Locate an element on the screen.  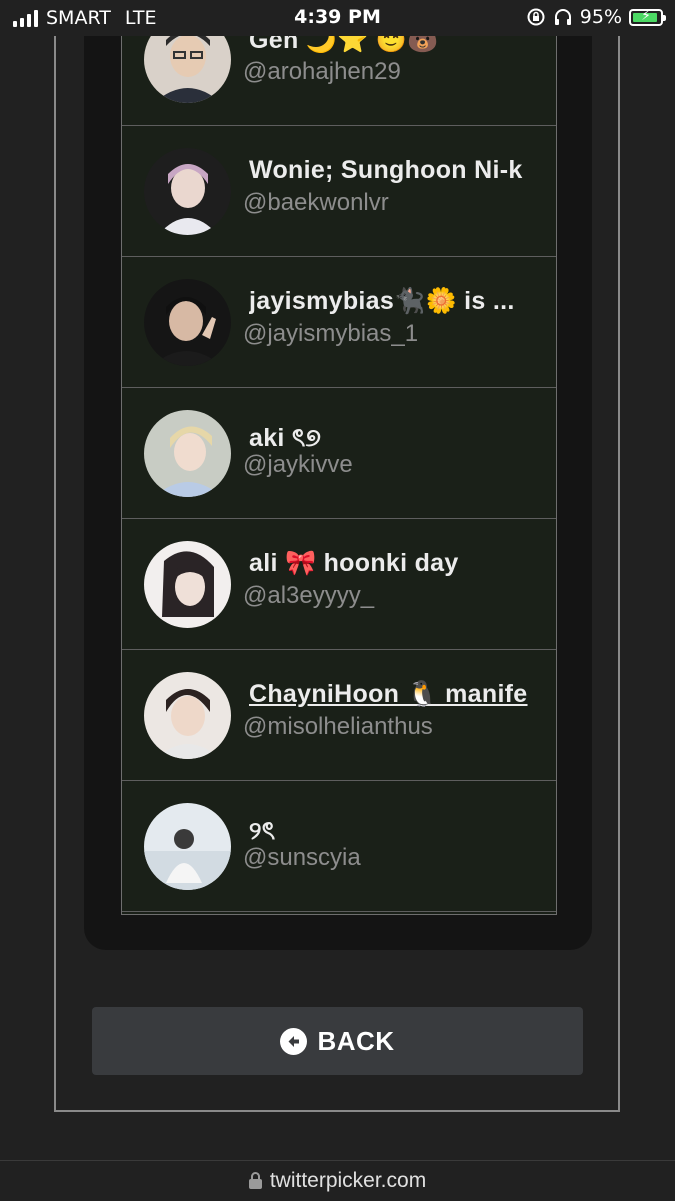
back-button: BACK is located at coordinates (337, 1041).